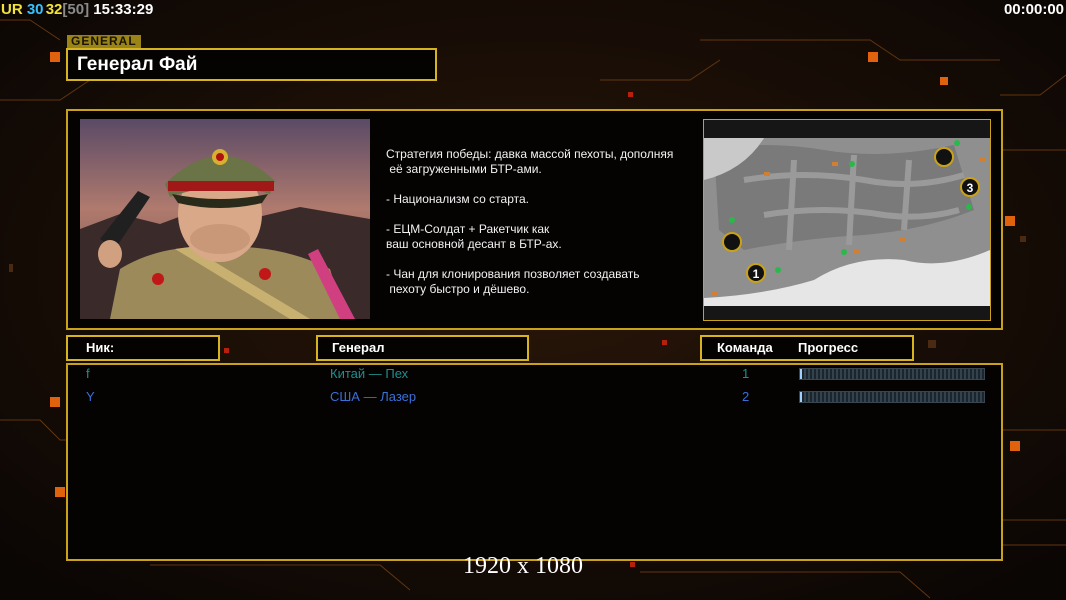 This screenshot has height=600, width=1066. I want to click on description-line: - Национализм со старта., so click(457, 199).